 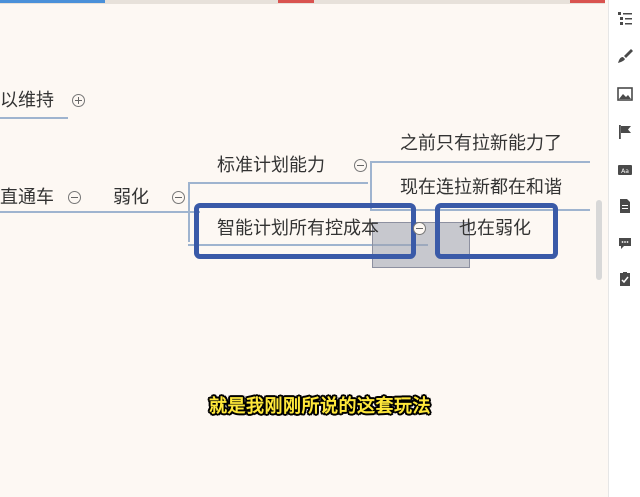 What do you see at coordinates (625, 206) in the screenshot?
I see `note-icon` at bounding box center [625, 206].